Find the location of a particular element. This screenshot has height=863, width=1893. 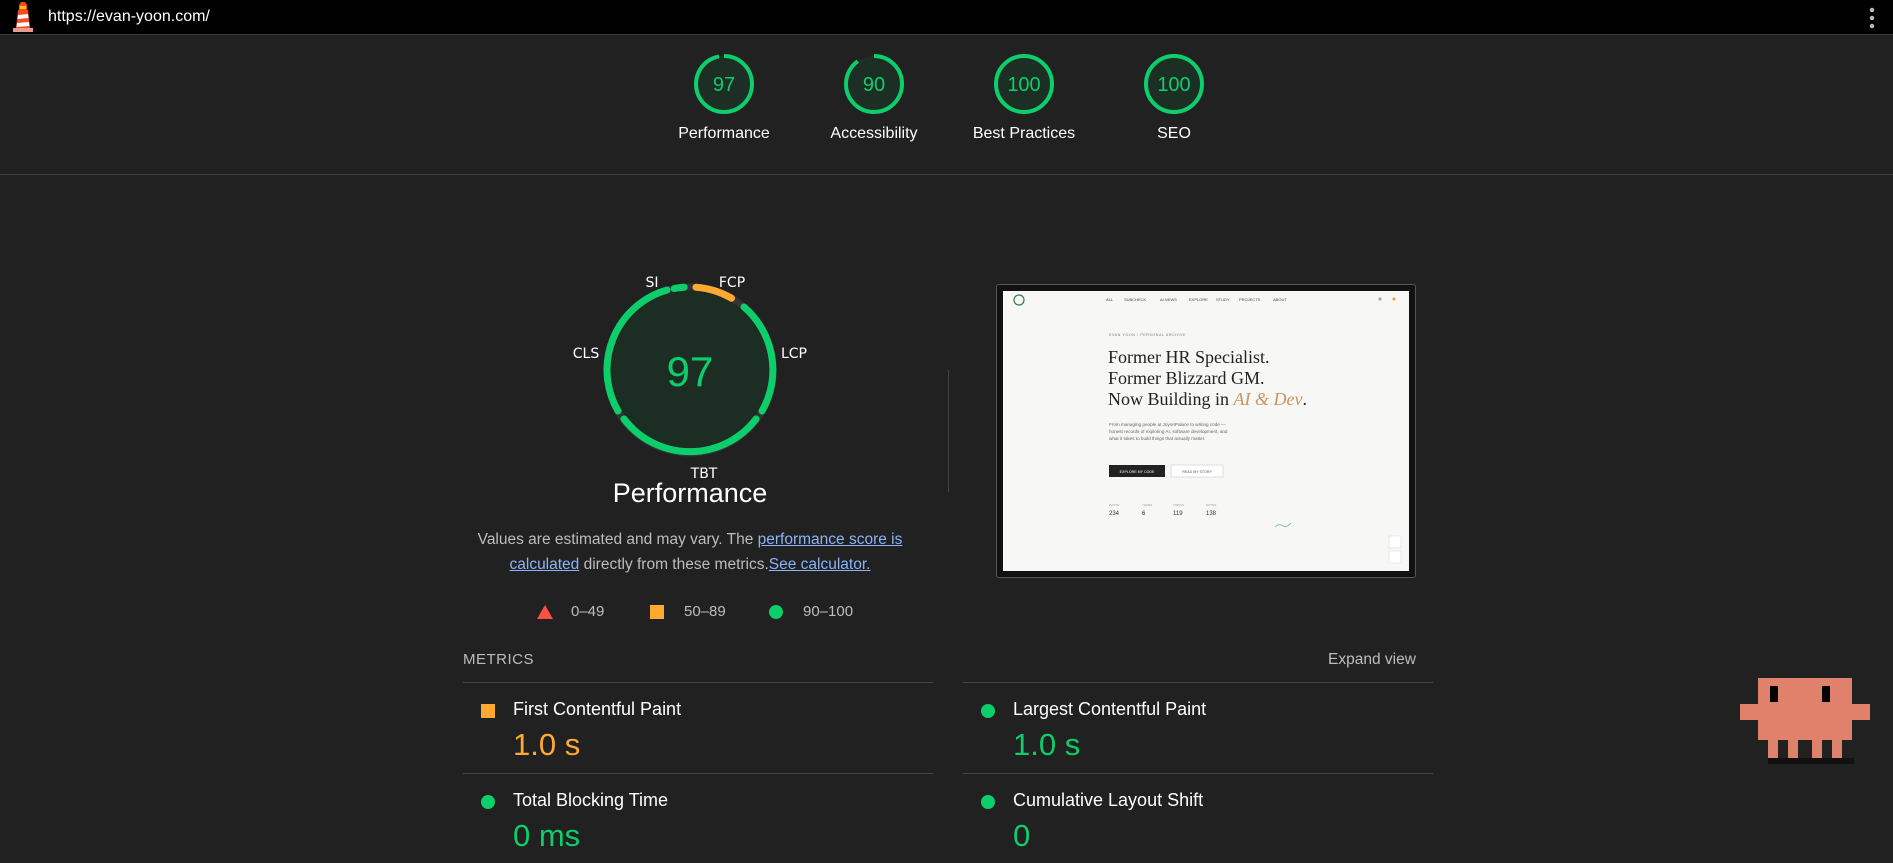

metric-tbt: Total Blocking Time 0 ms is located at coordinates (698, 818).